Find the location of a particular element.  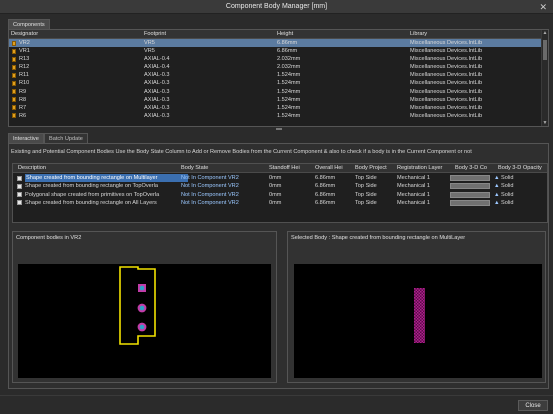

scroll-thumb is located at coordinates (545, 50).